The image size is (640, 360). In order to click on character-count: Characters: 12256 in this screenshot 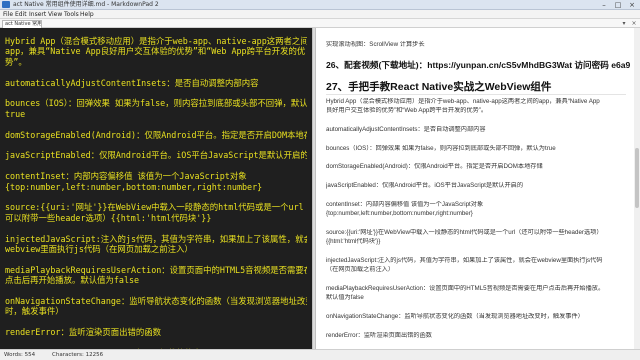, I will do `click(78, 355)`.